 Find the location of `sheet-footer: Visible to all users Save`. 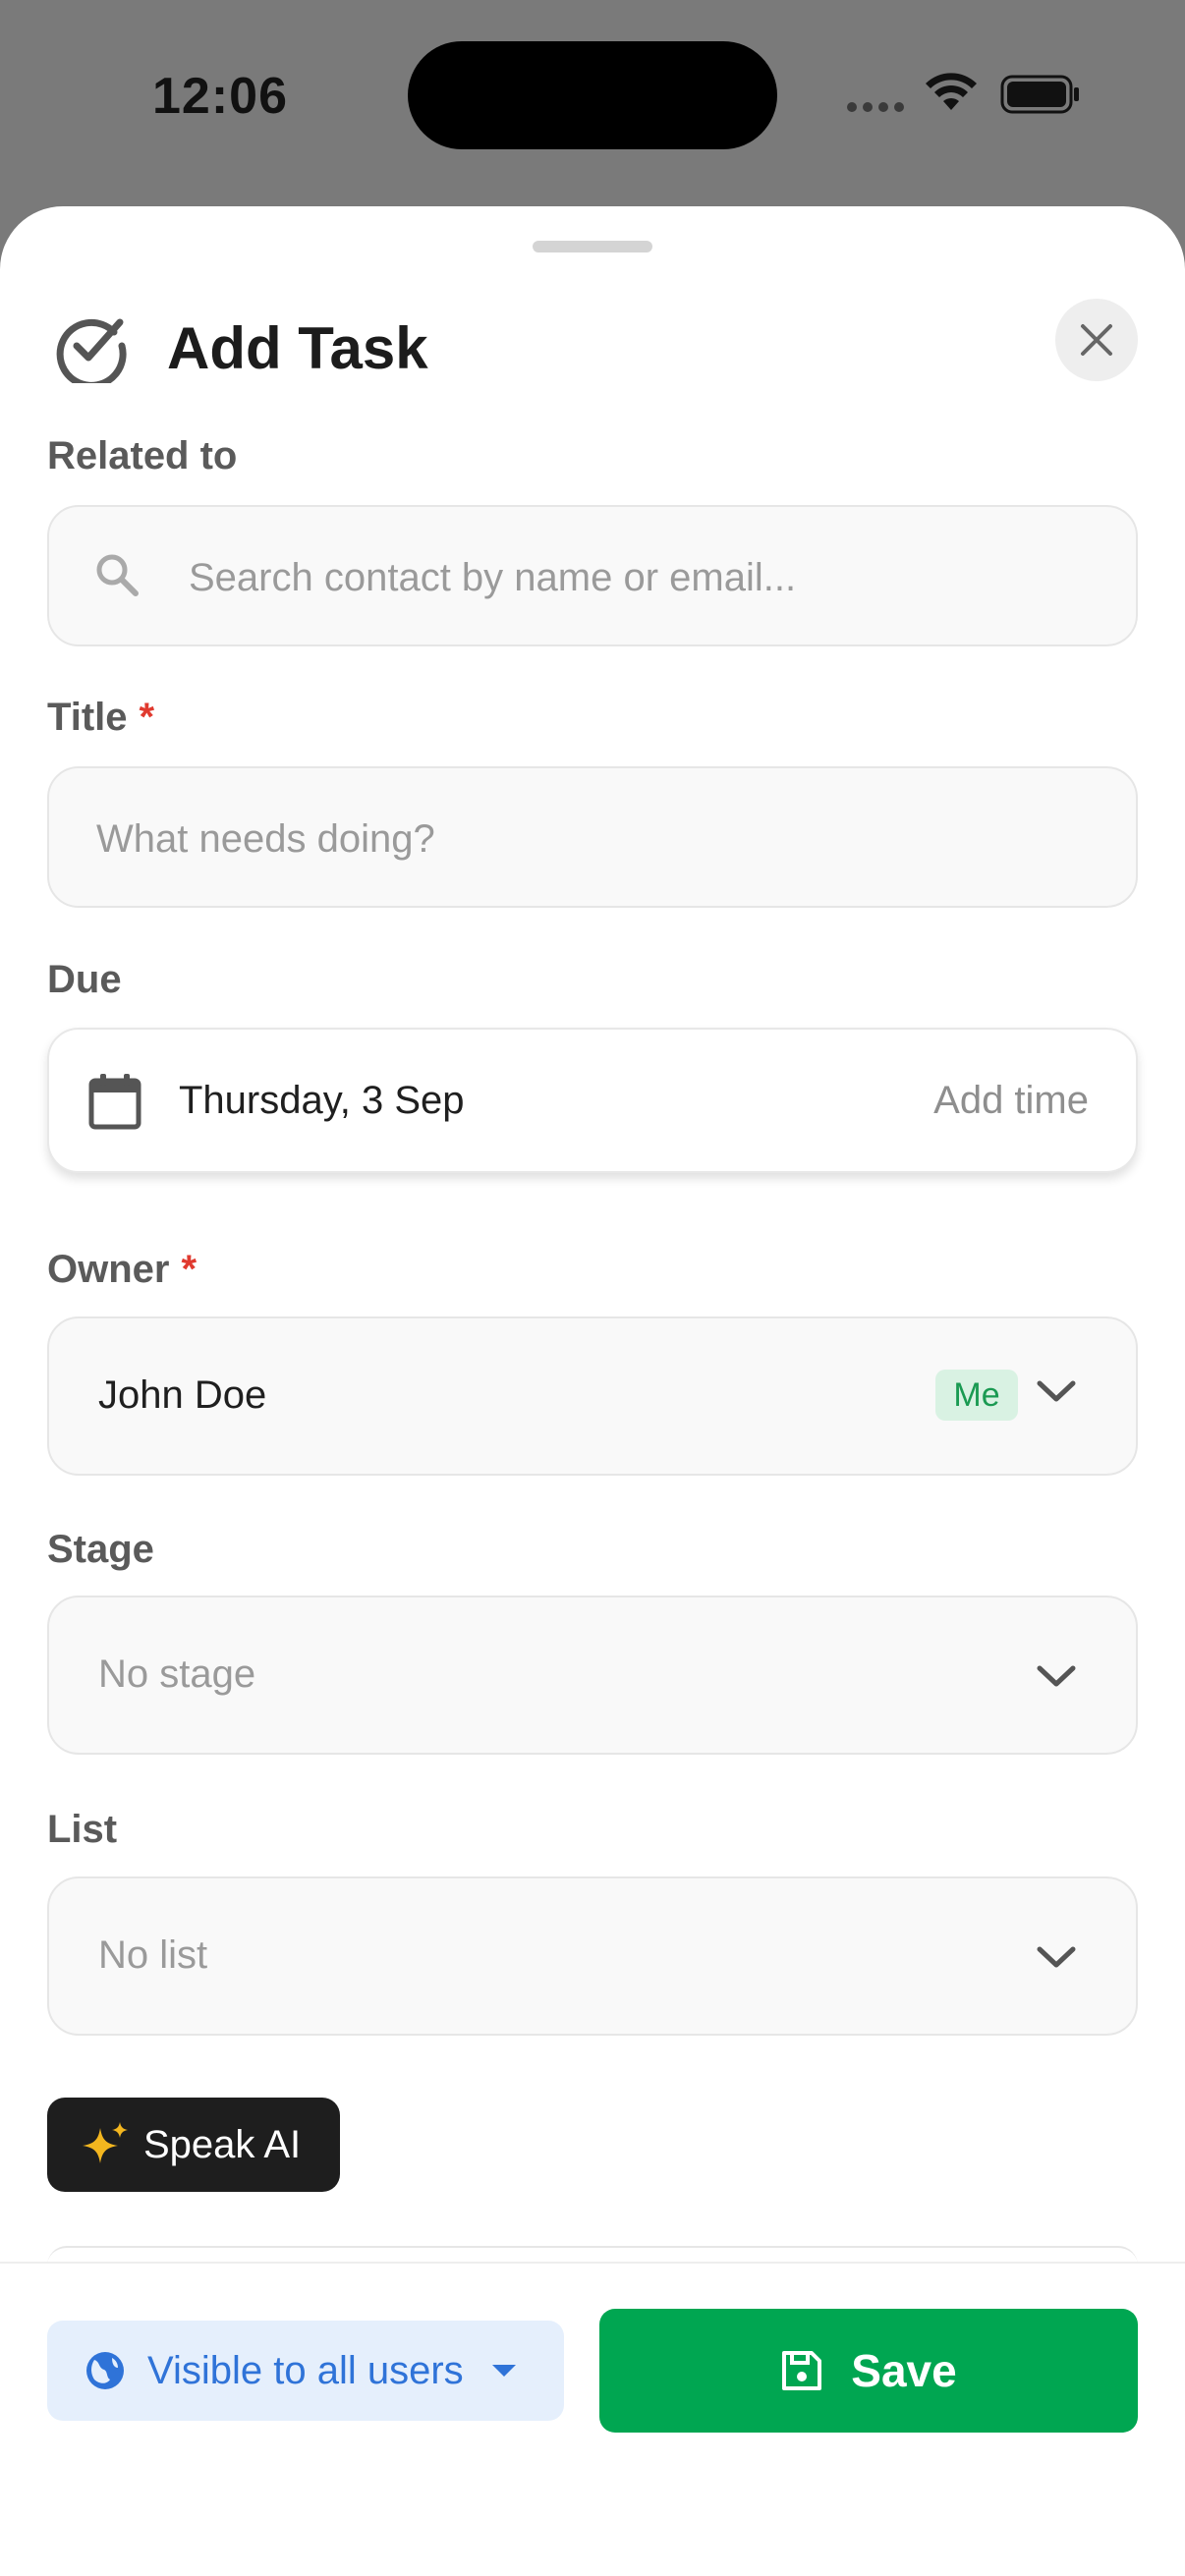

sheet-footer: Visible to all users Save is located at coordinates (592, 2420).